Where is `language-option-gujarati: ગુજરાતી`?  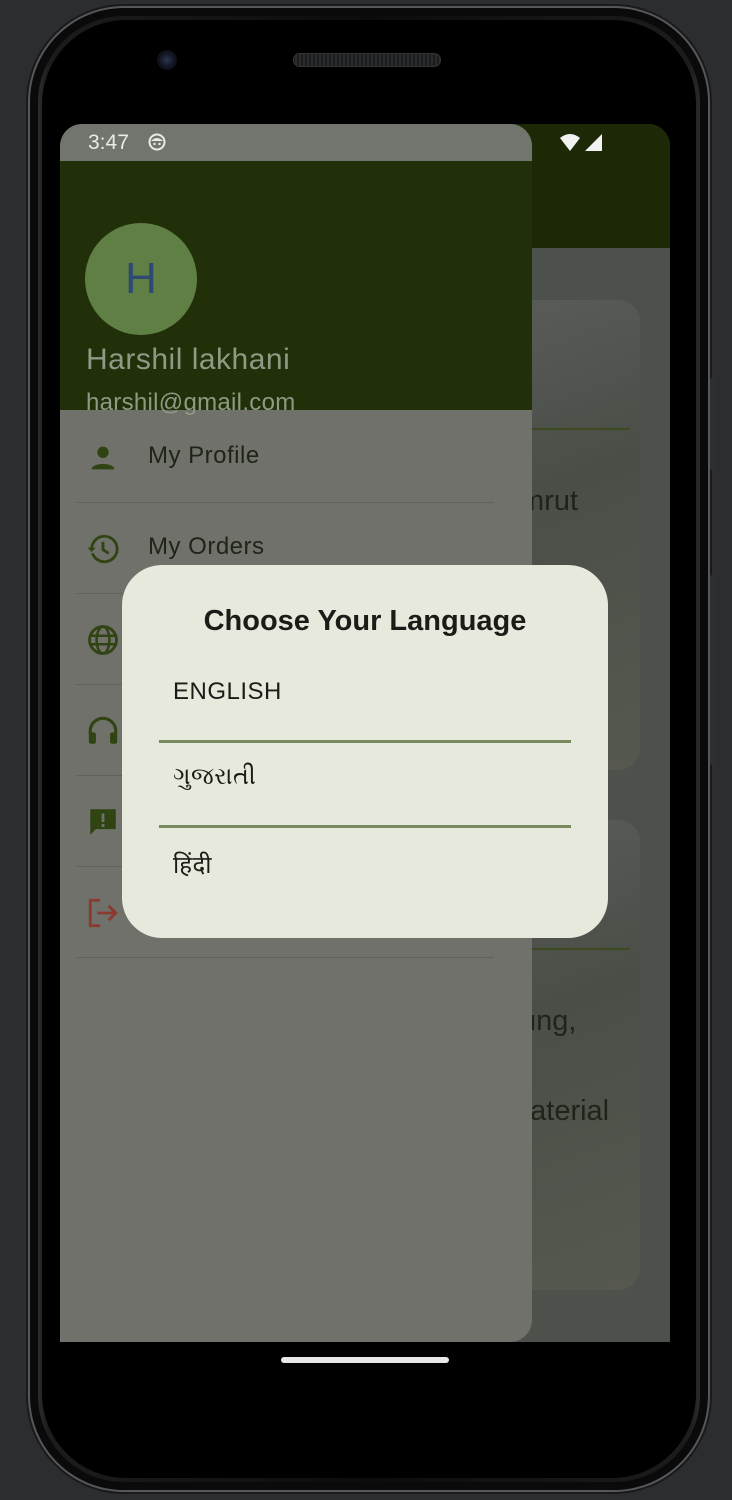
language-option-gujarati: ગુજરાતી is located at coordinates (365, 785).